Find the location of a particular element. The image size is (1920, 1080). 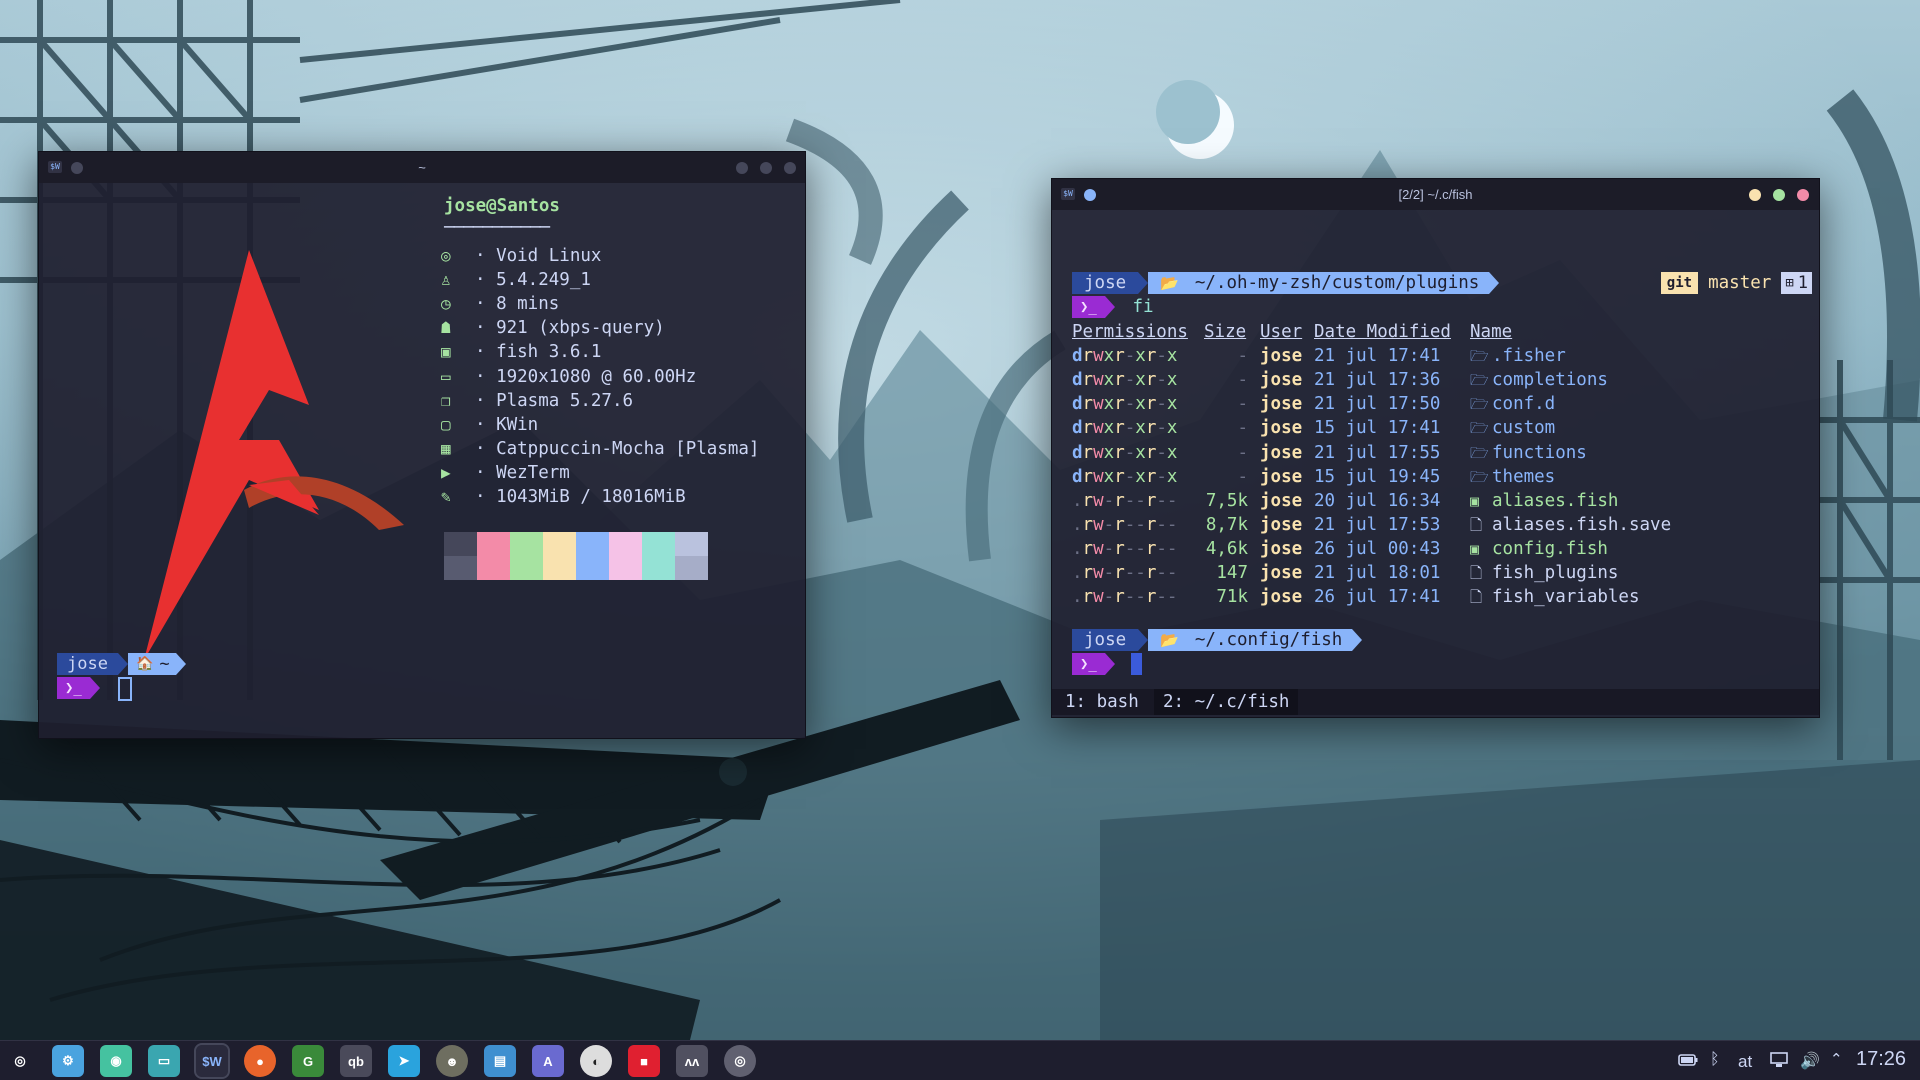

bluetooth-icon: ᛒ is located at coordinates (1715, 1060).